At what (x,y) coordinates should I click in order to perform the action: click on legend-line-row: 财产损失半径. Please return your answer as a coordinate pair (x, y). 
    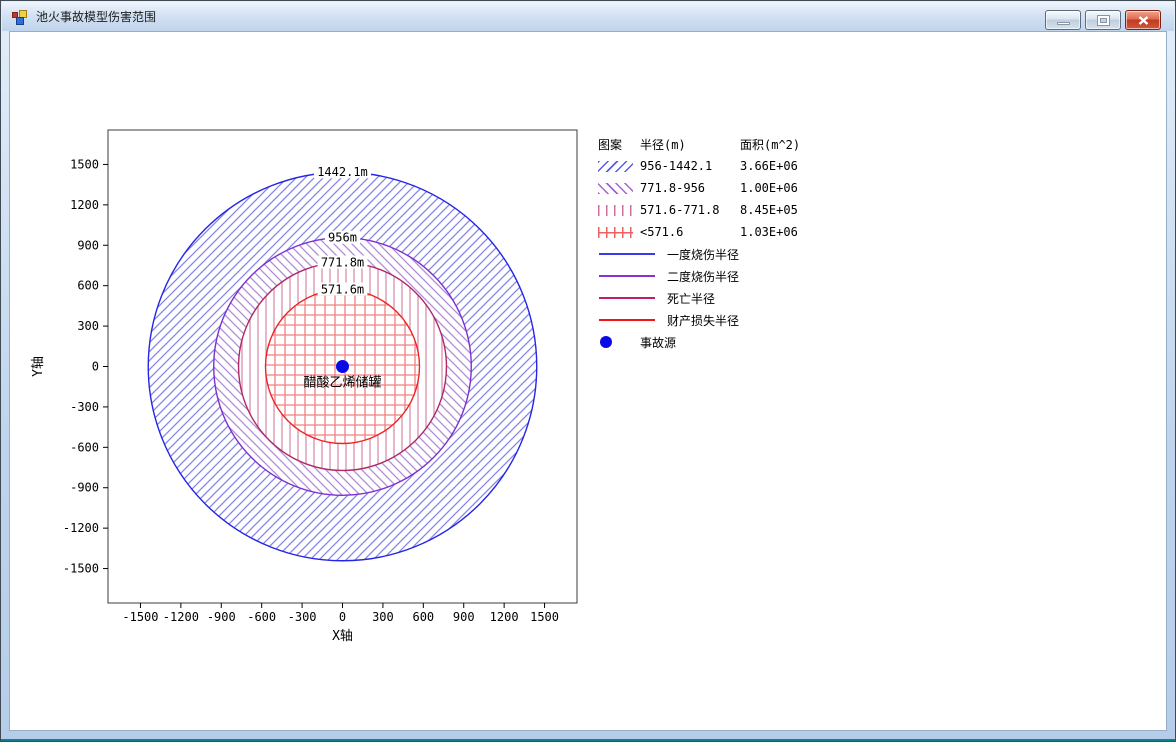
    Looking at the image, I should click on (753, 320).